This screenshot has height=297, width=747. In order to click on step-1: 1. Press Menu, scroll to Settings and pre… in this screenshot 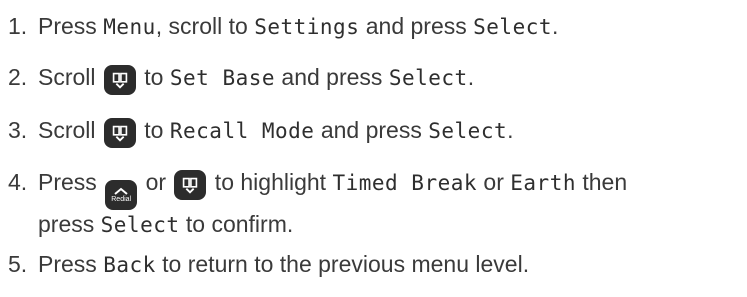, I will do `click(283, 26)`.